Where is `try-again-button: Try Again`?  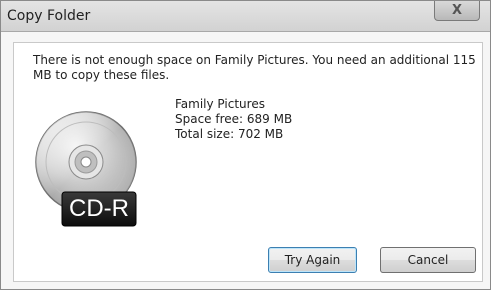 try-again-button: Try Again is located at coordinates (312, 260).